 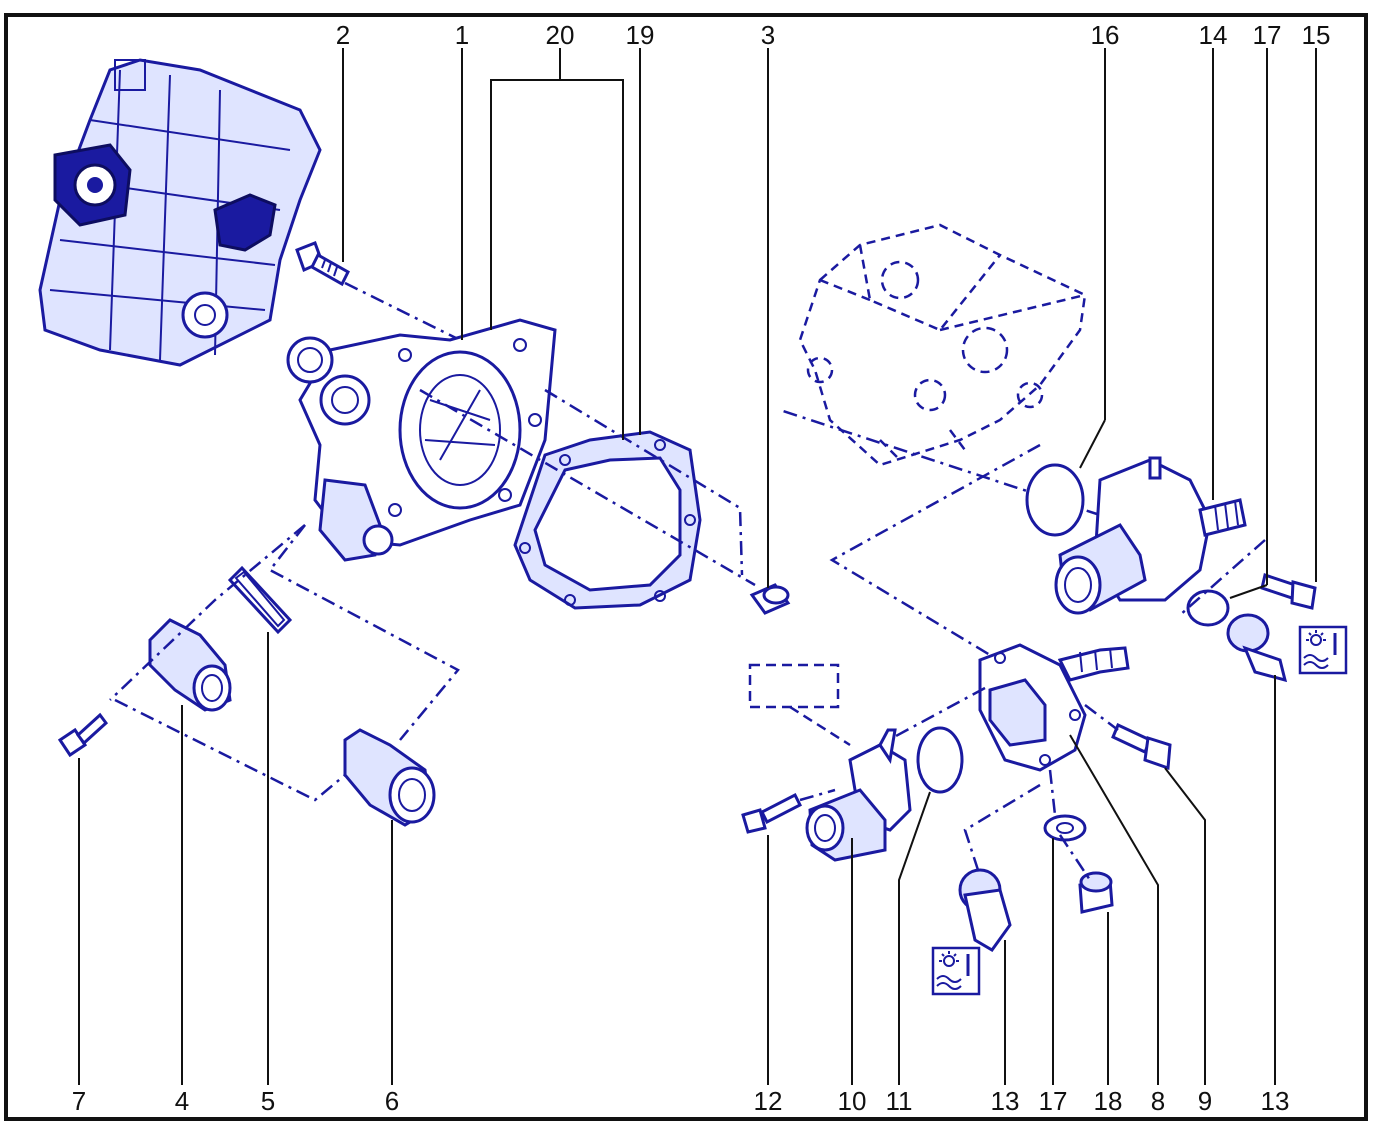 I want to click on callout-20: 20, so click(x=560, y=35).